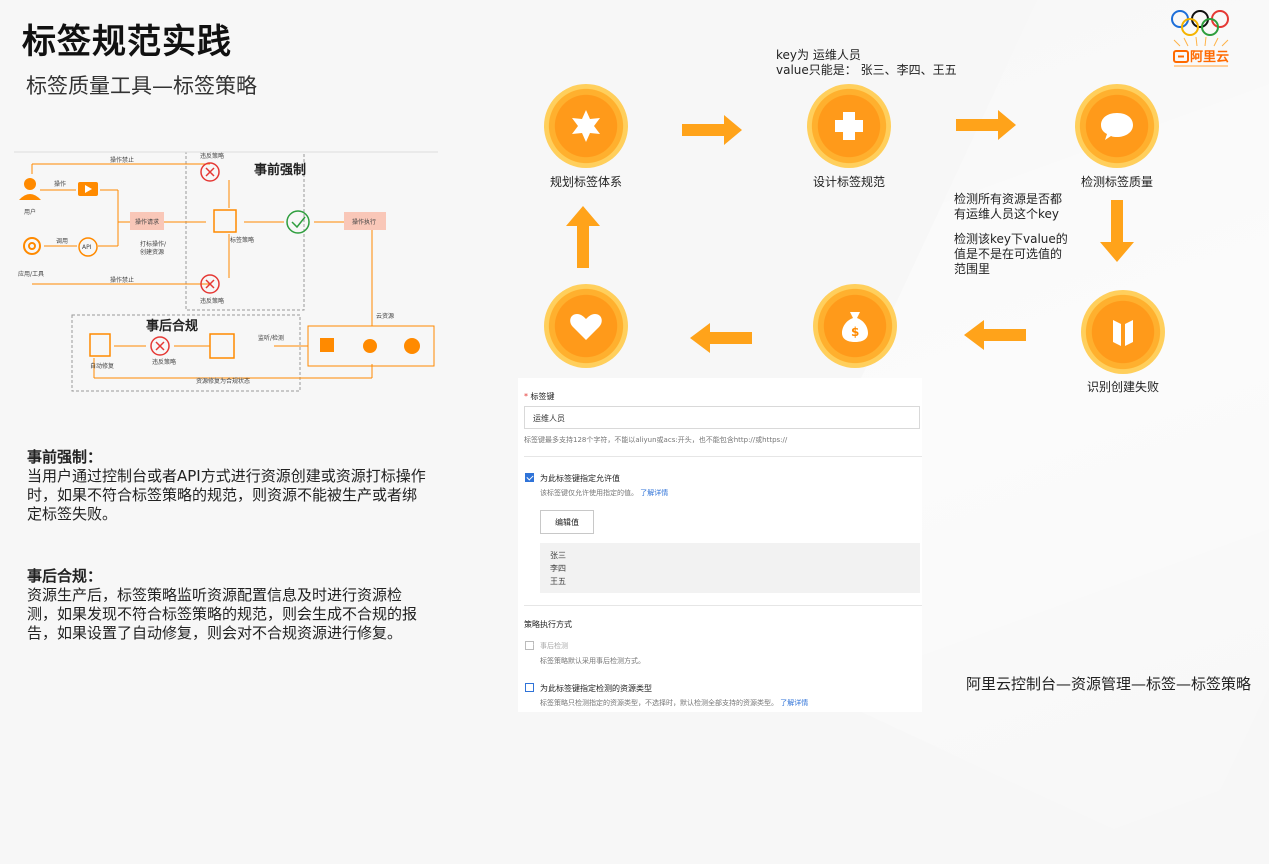 The image size is (1269, 864). Describe the element at coordinates (242, 240) in the screenshot. I see `svg-text: 标签策略` at that location.